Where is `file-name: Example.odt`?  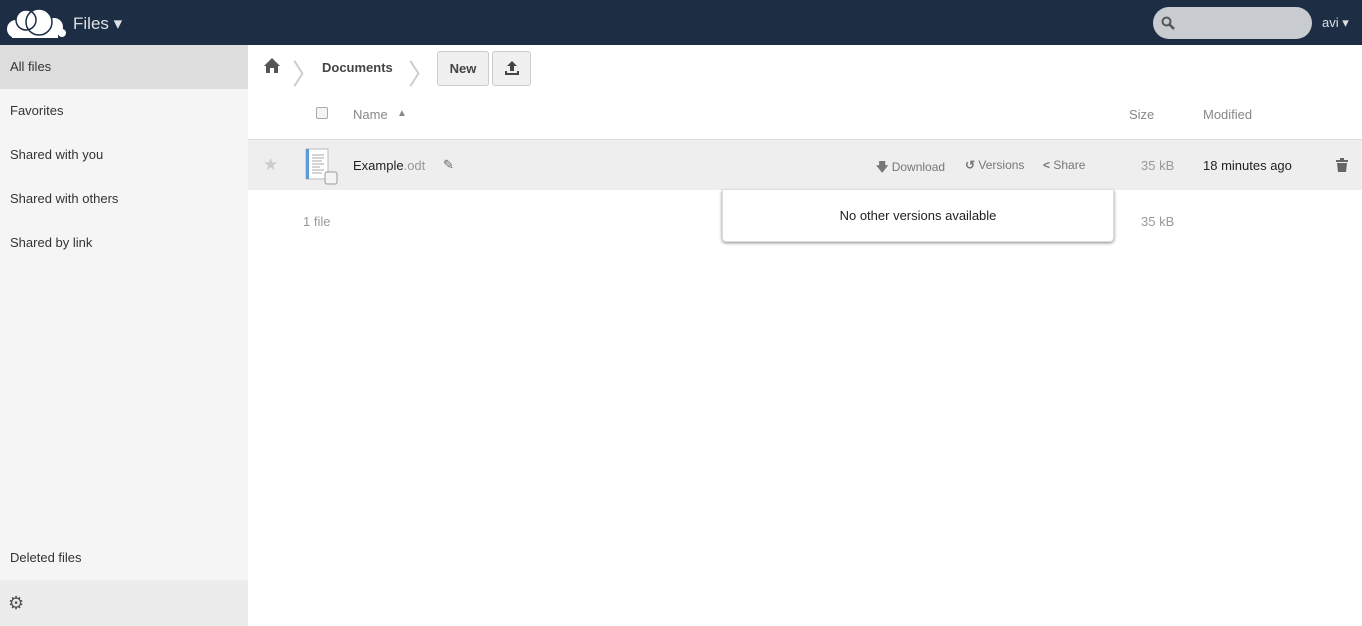 file-name: Example.odt is located at coordinates (389, 165).